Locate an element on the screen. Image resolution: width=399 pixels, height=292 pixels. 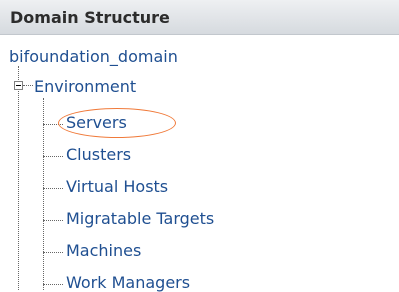
tree-item-environment: Environment is located at coordinates (85, 86).